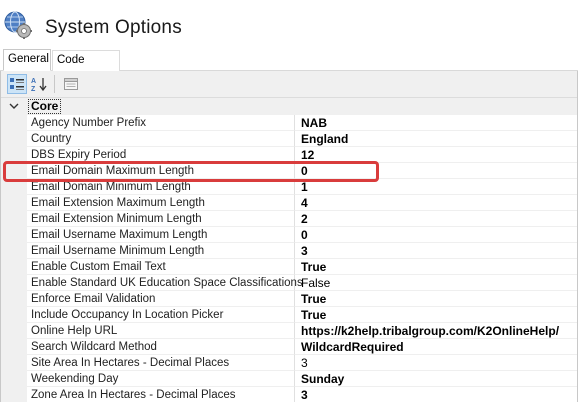 The image size is (578, 402). Describe the element at coordinates (289, 106) in the screenshot. I see `category-row-core: Core` at that location.